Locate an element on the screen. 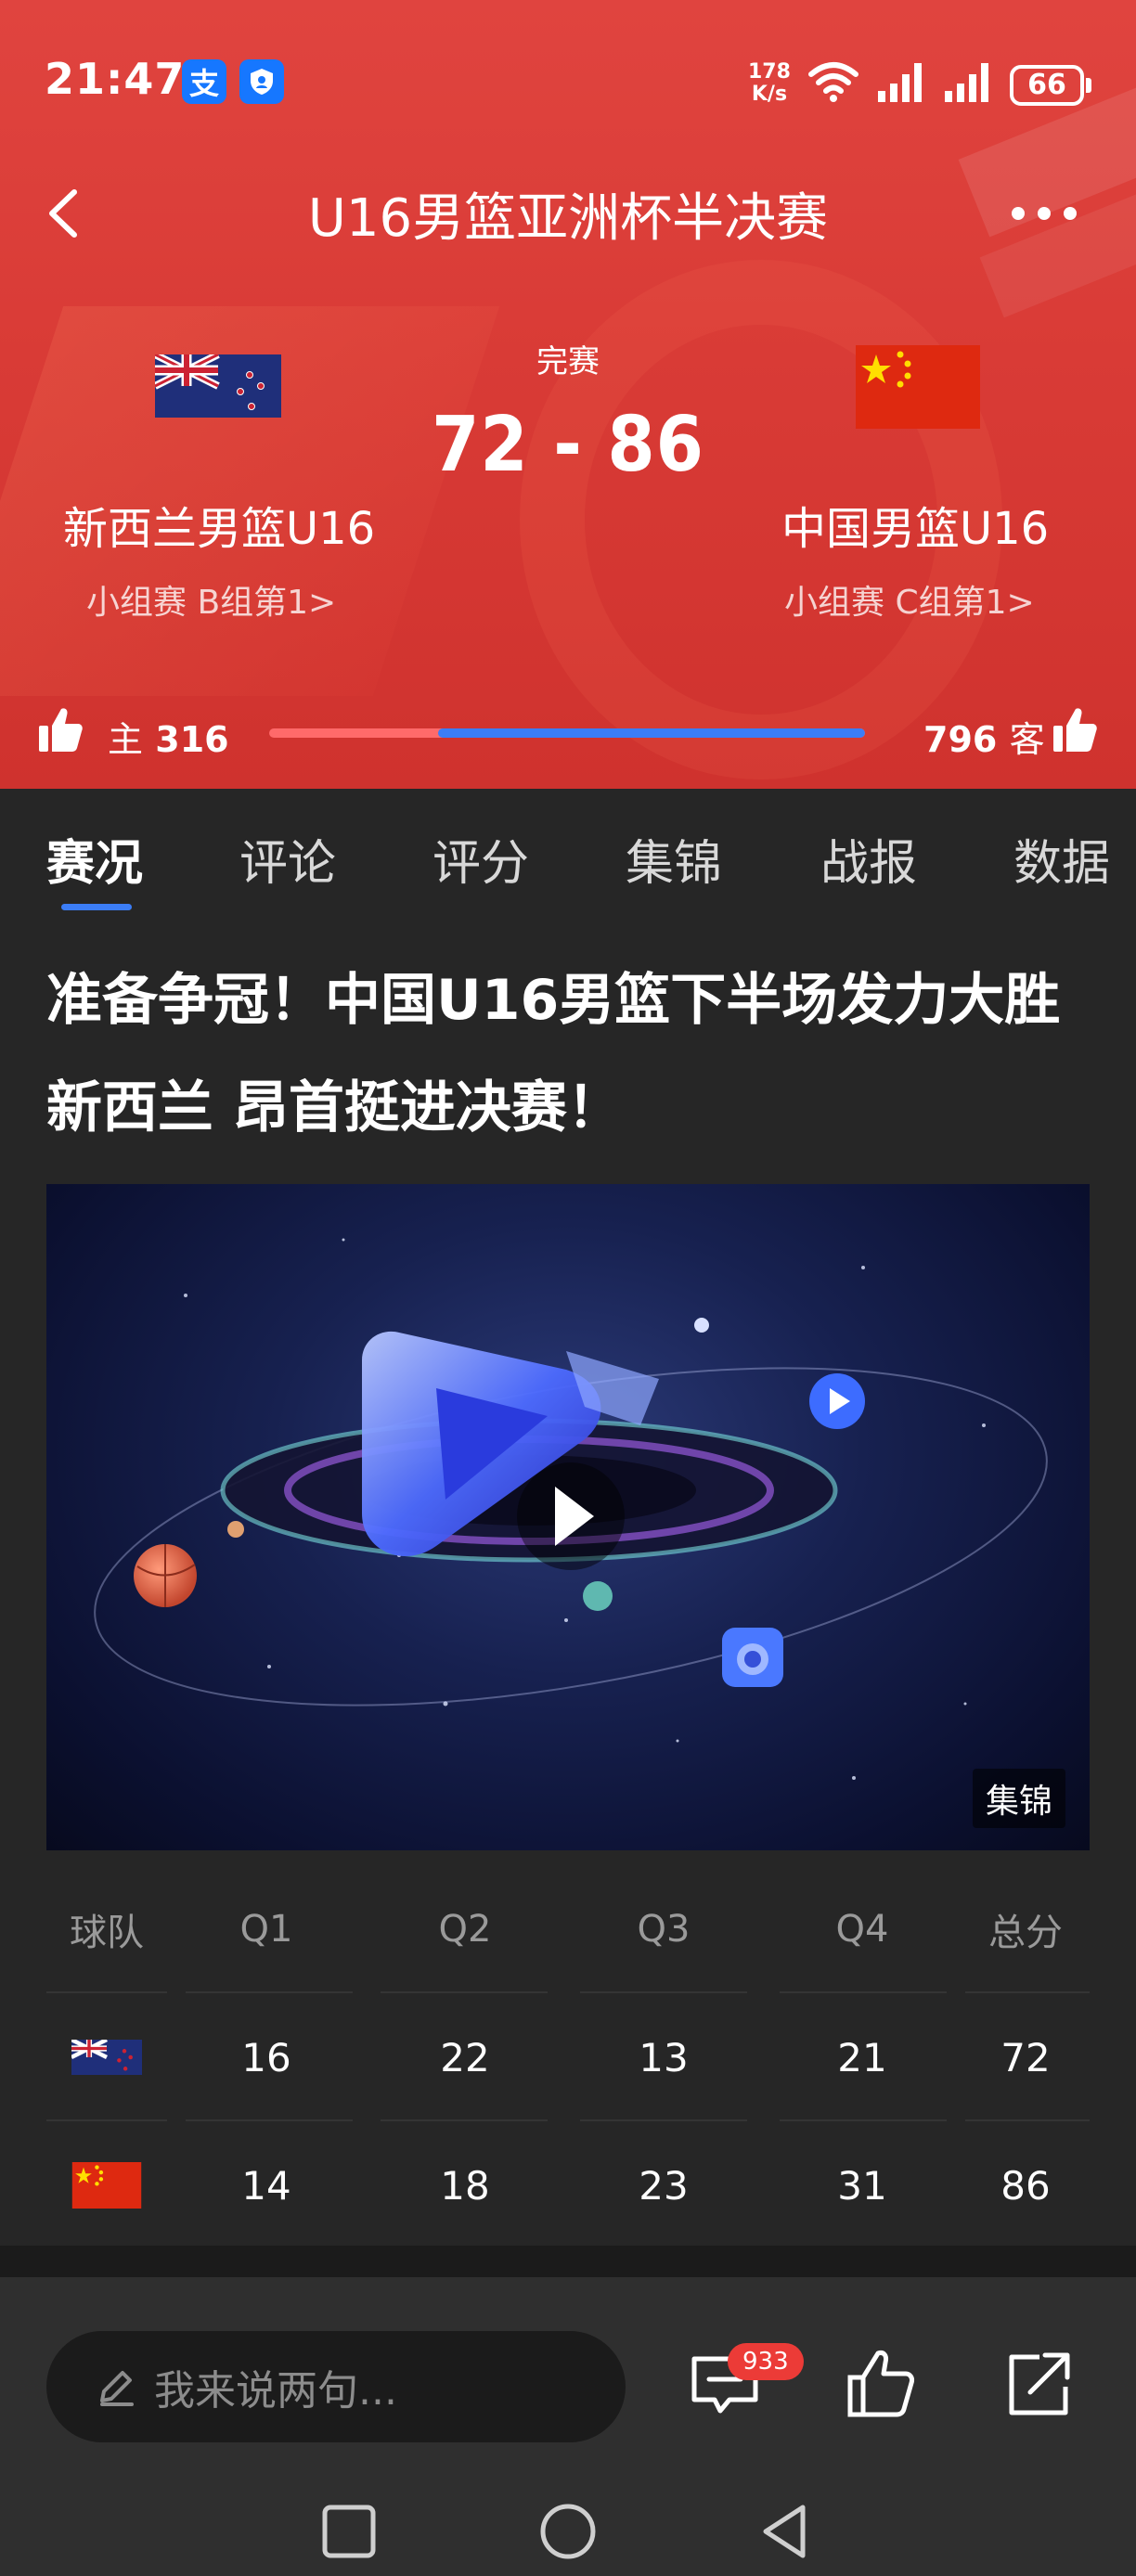 This screenshot has width=1136, height=2576. table-header-q2: Q2 is located at coordinates (465, 1930).